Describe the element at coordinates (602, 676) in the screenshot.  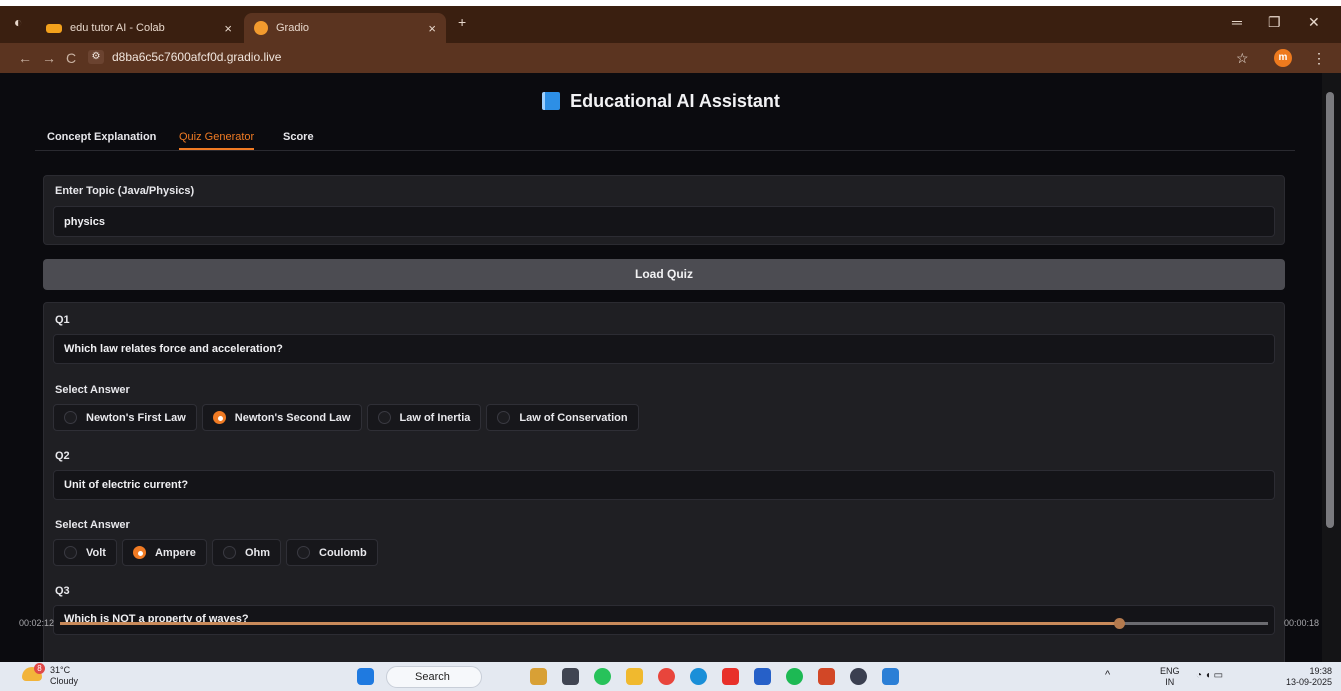
I see `whatsapp-icon` at that location.